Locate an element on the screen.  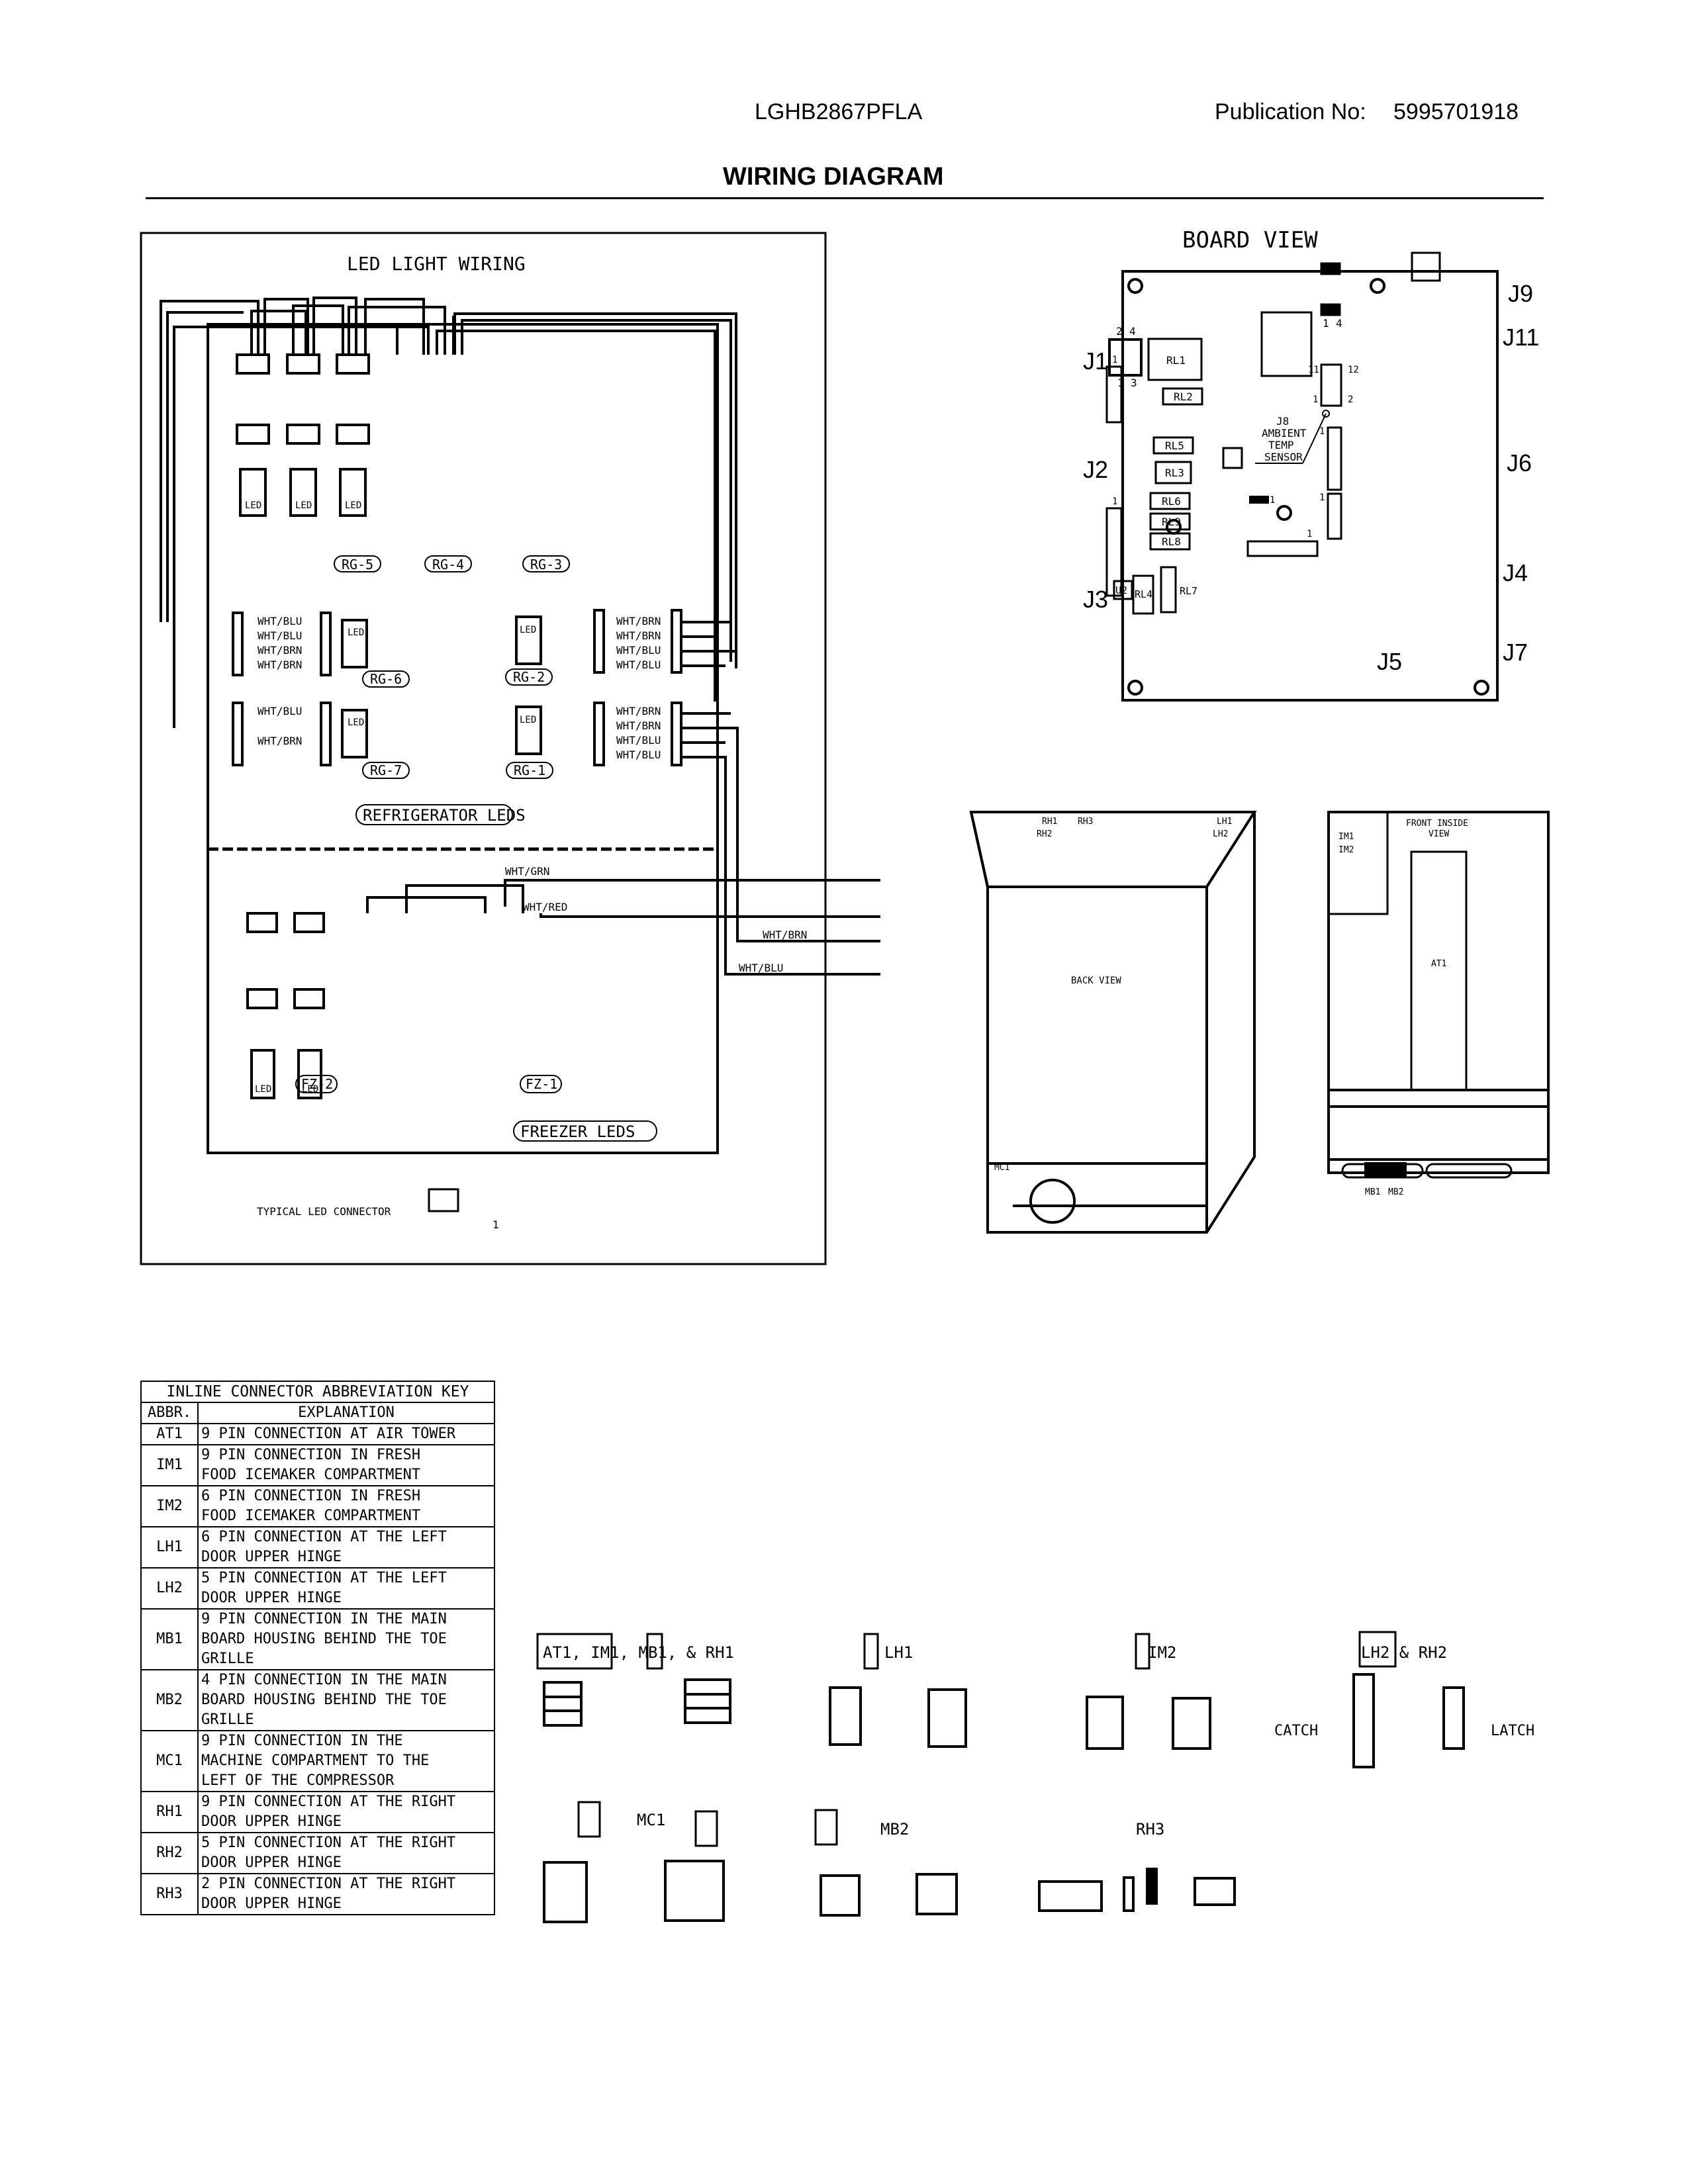
typical-led-connector-icon is located at coordinates (443, 1200).